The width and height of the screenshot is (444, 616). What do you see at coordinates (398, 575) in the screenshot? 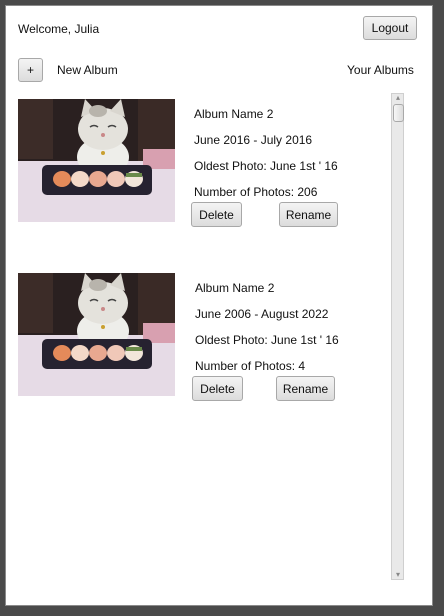
I see `chevron-down-icon: ▾` at bounding box center [398, 575].